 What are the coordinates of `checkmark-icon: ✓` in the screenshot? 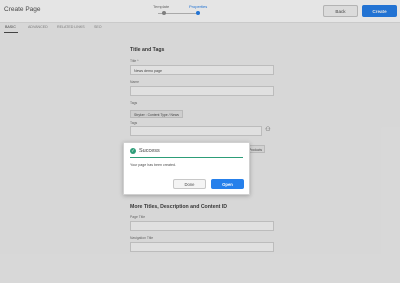 It's located at (133, 151).